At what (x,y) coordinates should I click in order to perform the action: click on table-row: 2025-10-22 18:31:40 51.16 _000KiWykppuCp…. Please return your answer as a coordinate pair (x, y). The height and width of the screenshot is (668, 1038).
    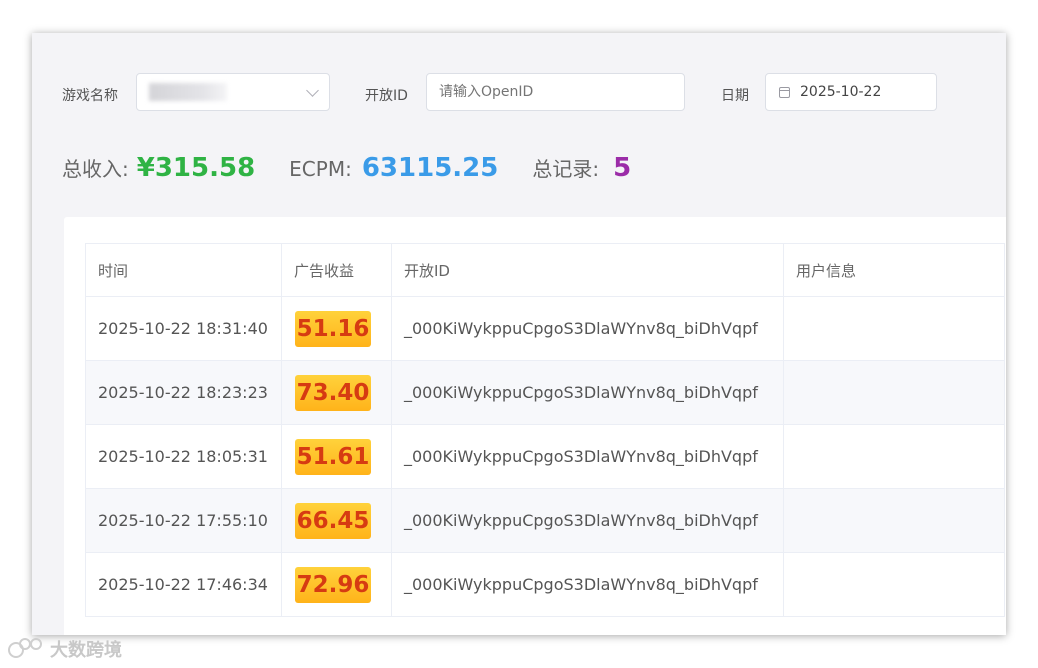
    Looking at the image, I should click on (545, 328).